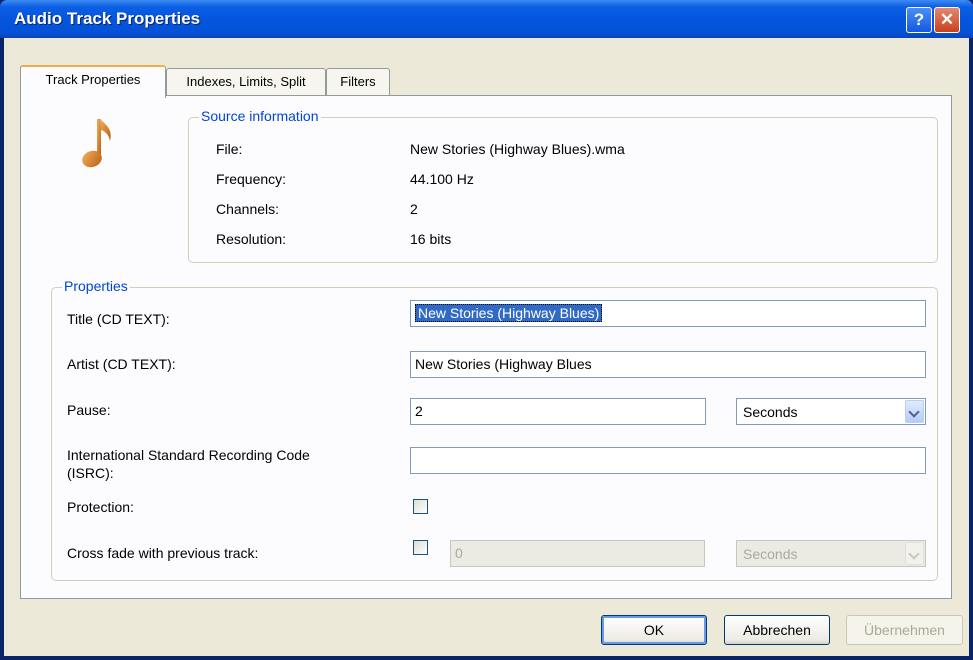 The height and width of the screenshot is (660, 973). Describe the element at coordinates (668, 313) in the screenshot. I see `title-input: New Stories (Highway Blues)` at that location.